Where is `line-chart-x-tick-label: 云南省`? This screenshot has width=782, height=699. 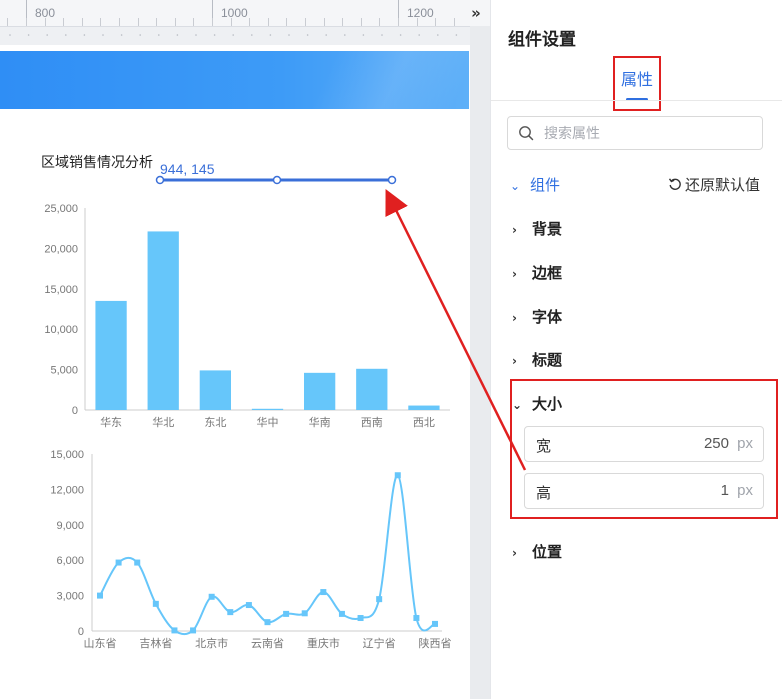
line-chart-x-tick-label: 云南省 is located at coordinates (267, 643).